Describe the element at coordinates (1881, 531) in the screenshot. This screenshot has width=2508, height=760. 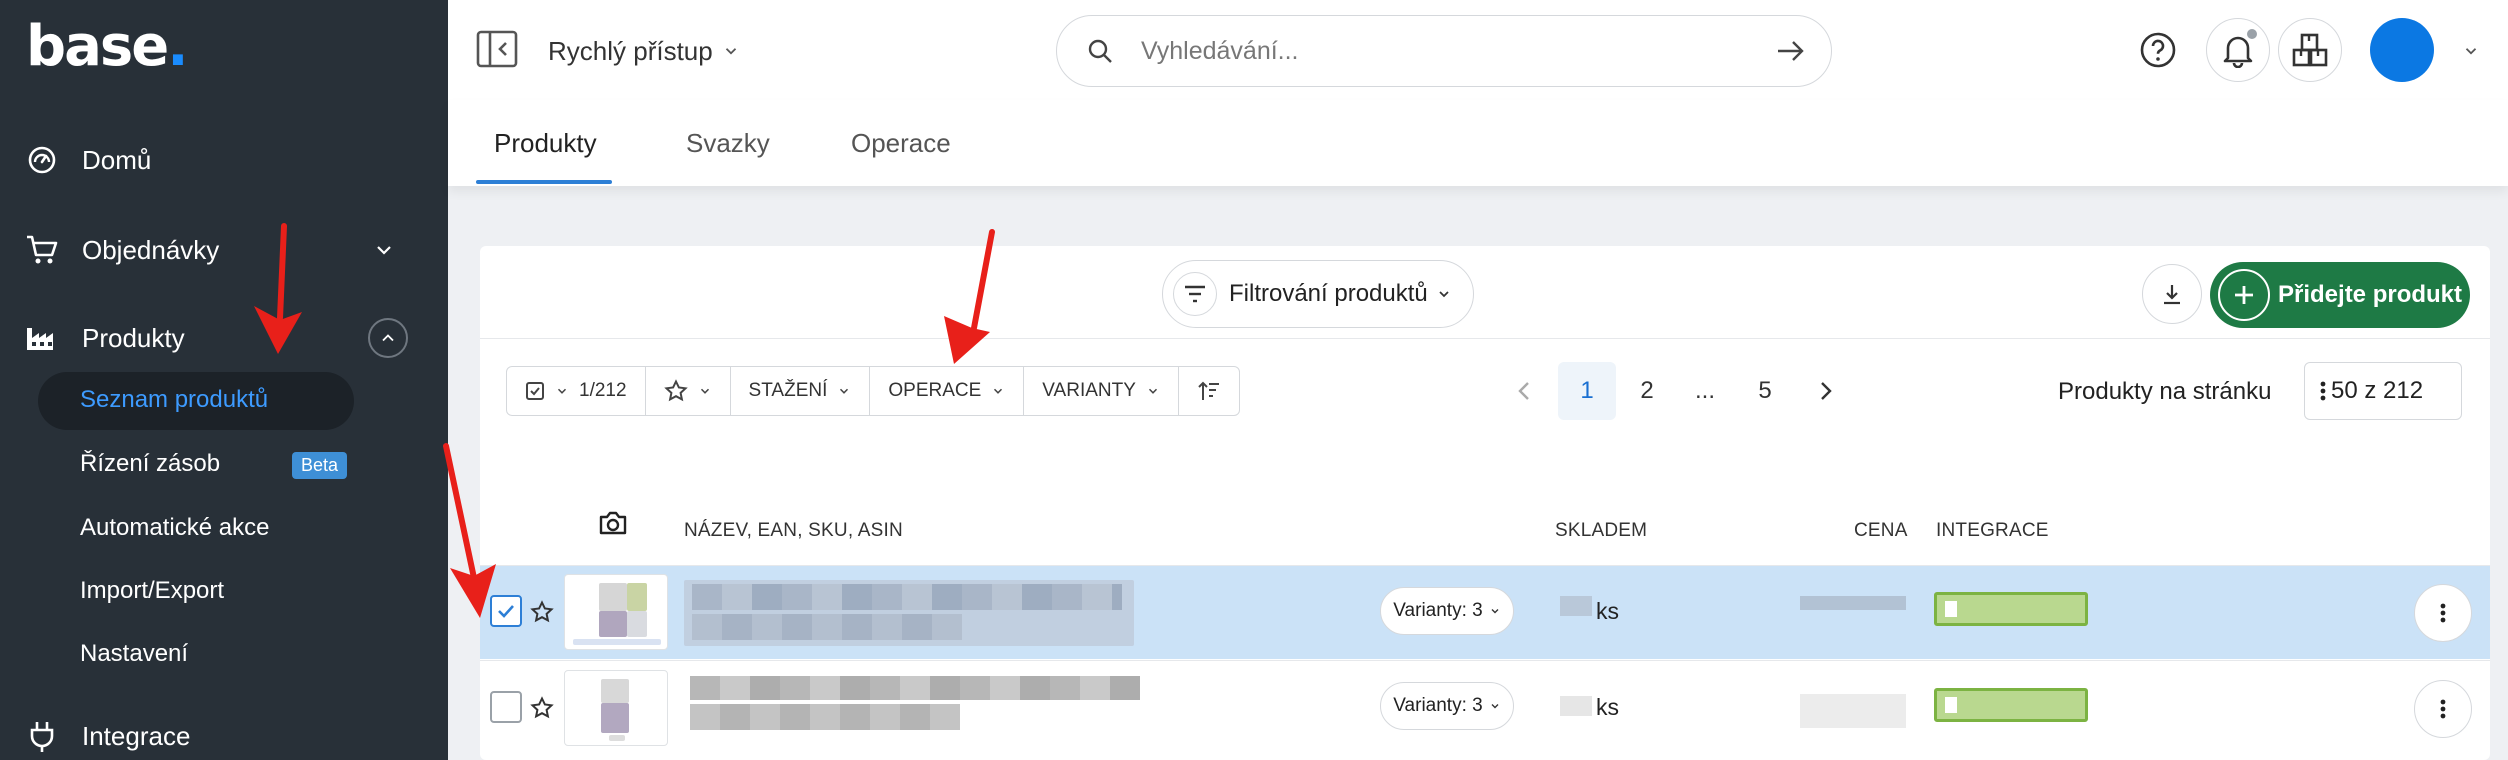
I see `column-header-price: CENA` at that location.